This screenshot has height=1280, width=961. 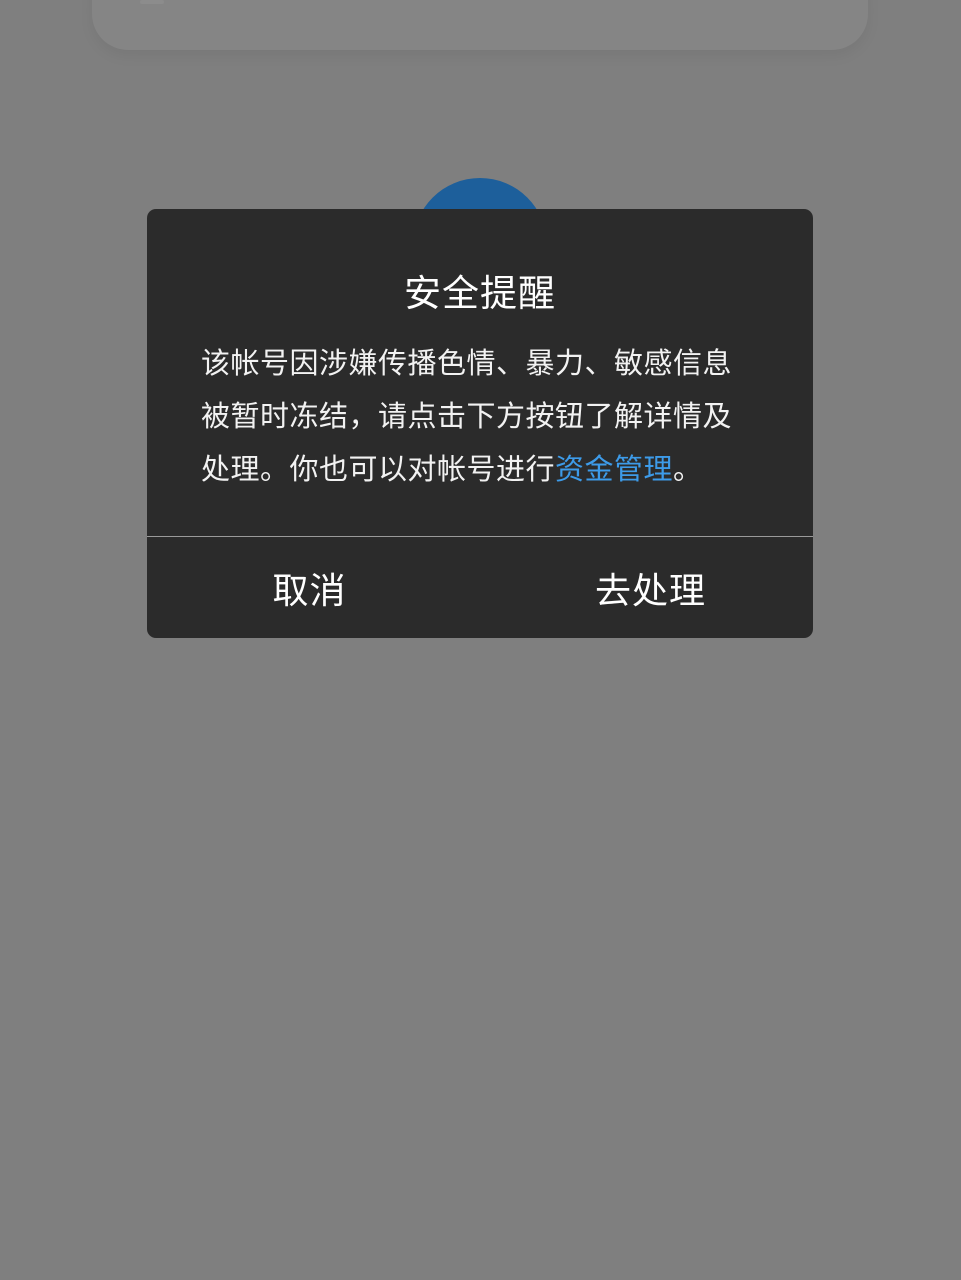 I want to click on fund-management-link: 资金管理, so click(x=614, y=469).